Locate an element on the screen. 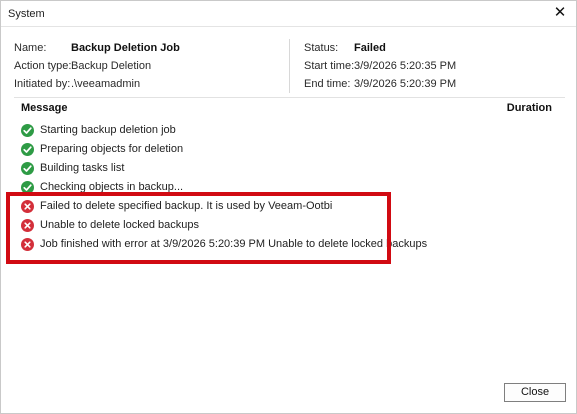 The width and height of the screenshot is (577, 414). action-type-label: Action type: is located at coordinates (43, 66).